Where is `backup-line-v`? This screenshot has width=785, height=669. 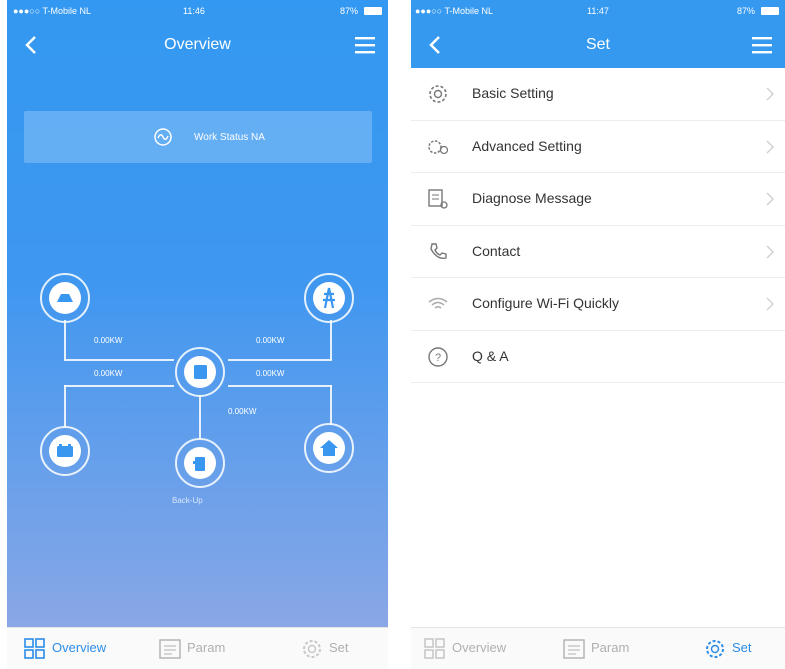 backup-line-v is located at coordinates (200, 417).